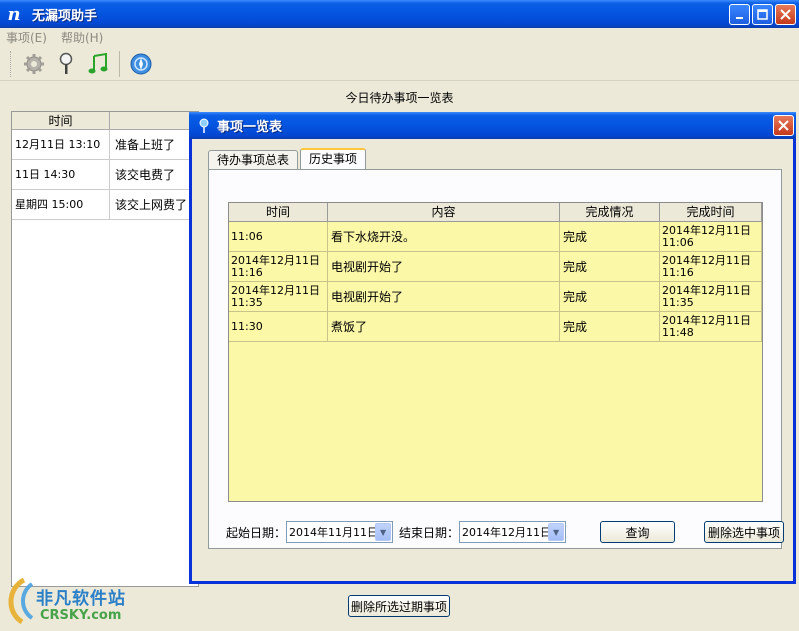 The width and height of the screenshot is (799, 631). I want to click on start-date-select: 2014年11月11日 ▼, so click(340, 532).